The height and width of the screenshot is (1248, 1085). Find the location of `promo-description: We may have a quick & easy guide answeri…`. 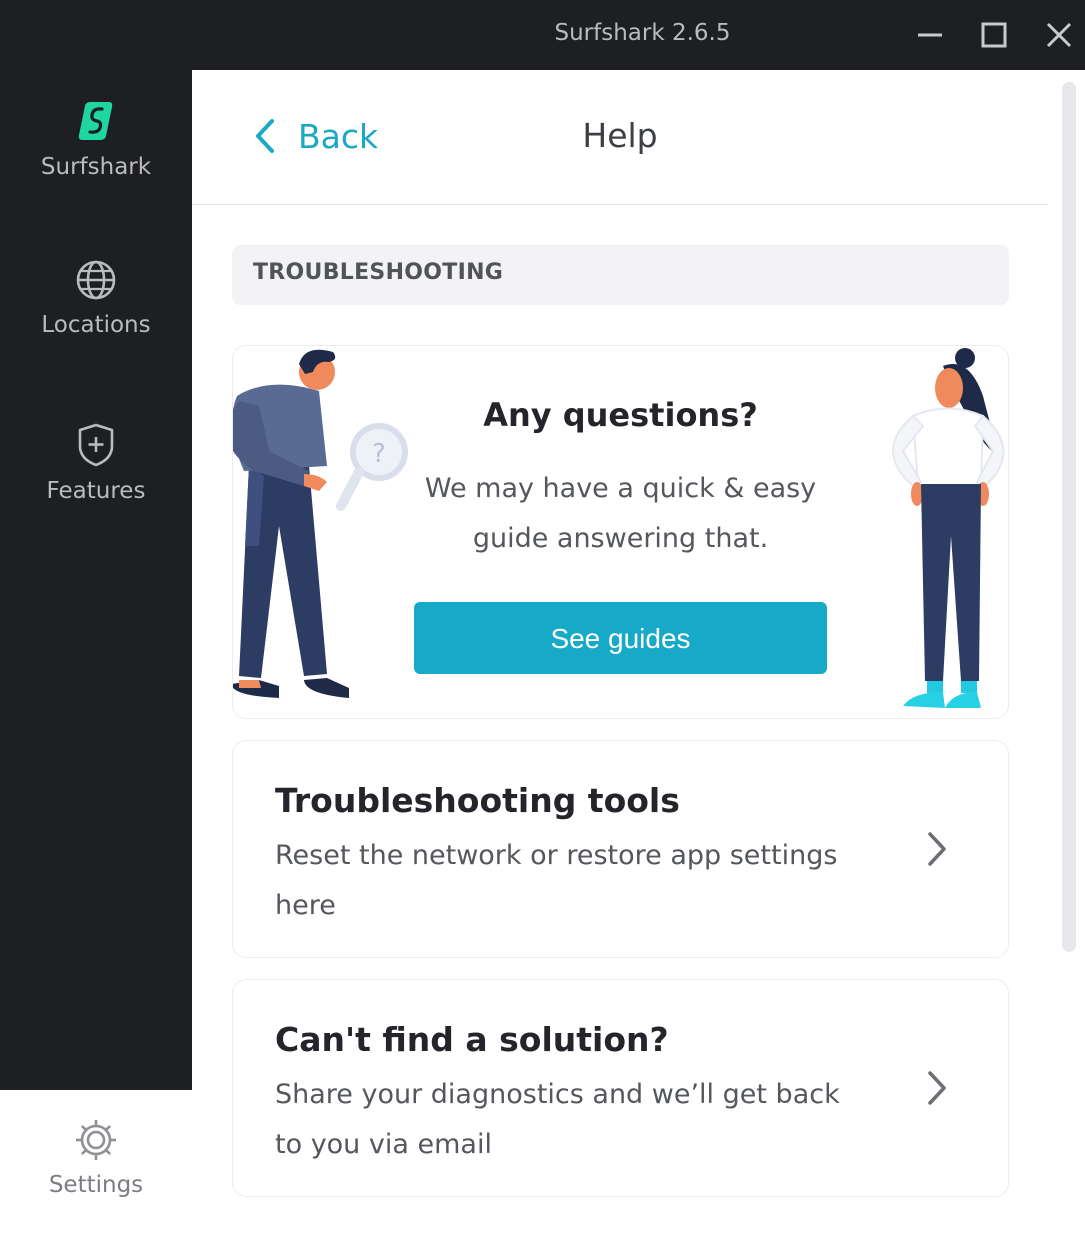

promo-description: We may have a quick & easy guide answeri… is located at coordinates (620, 513).